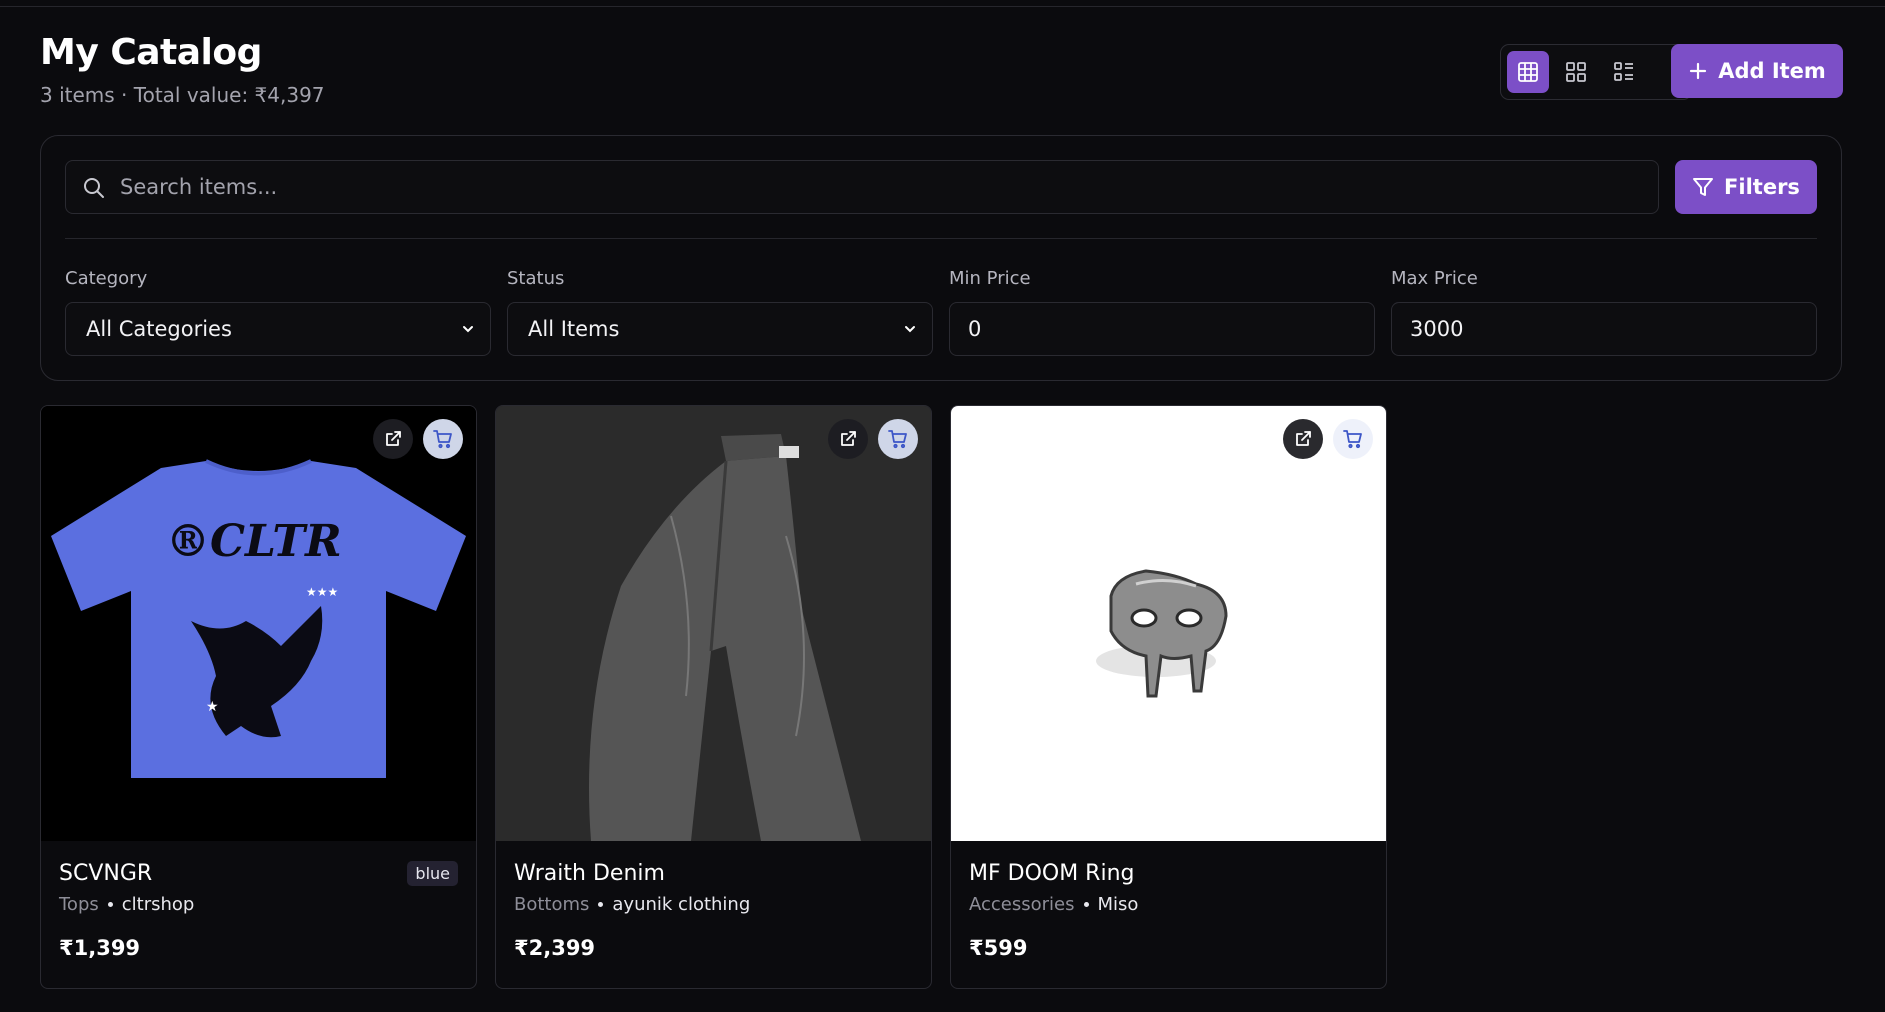 The width and height of the screenshot is (1885, 1012). What do you see at coordinates (1437, 329) in the screenshot?
I see `max-price-value: 3000` at bounding box center [1437, 329].